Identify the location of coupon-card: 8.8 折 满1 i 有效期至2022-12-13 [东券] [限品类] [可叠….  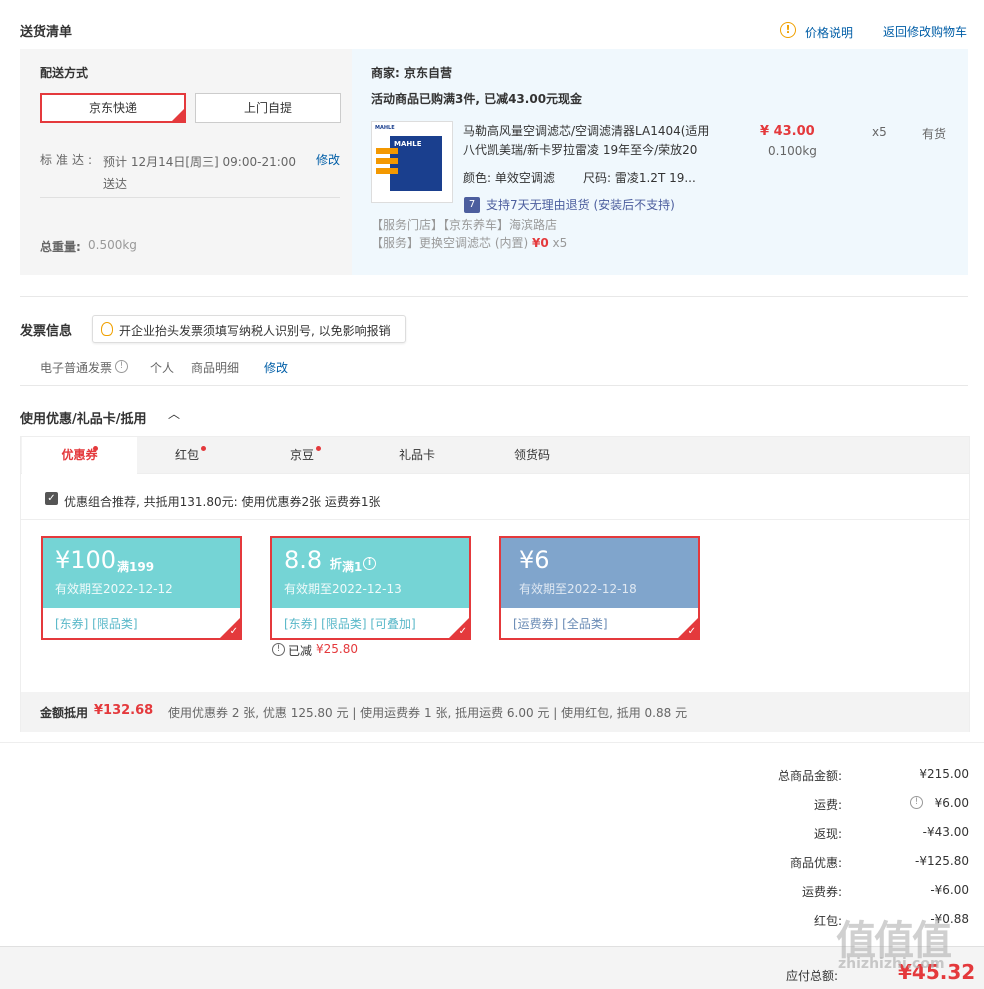
(370, 588).